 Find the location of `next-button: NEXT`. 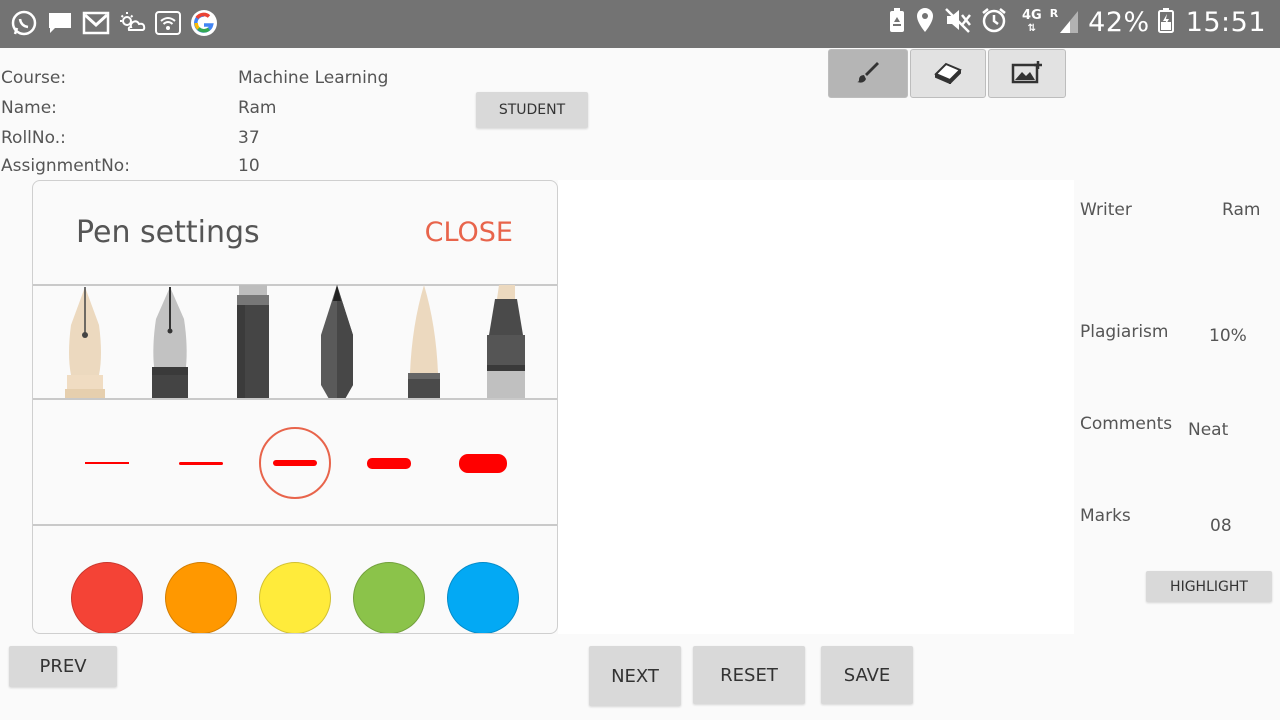

next-button: NEXT is located at coordinates (635, 676).